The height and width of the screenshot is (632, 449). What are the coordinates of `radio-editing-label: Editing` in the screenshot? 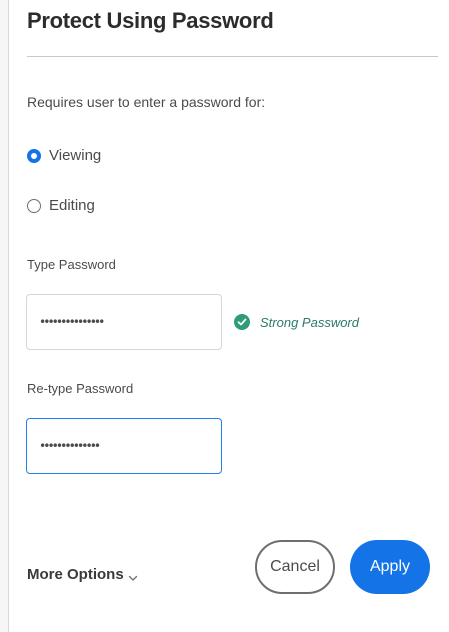 It's located at (72, 205).